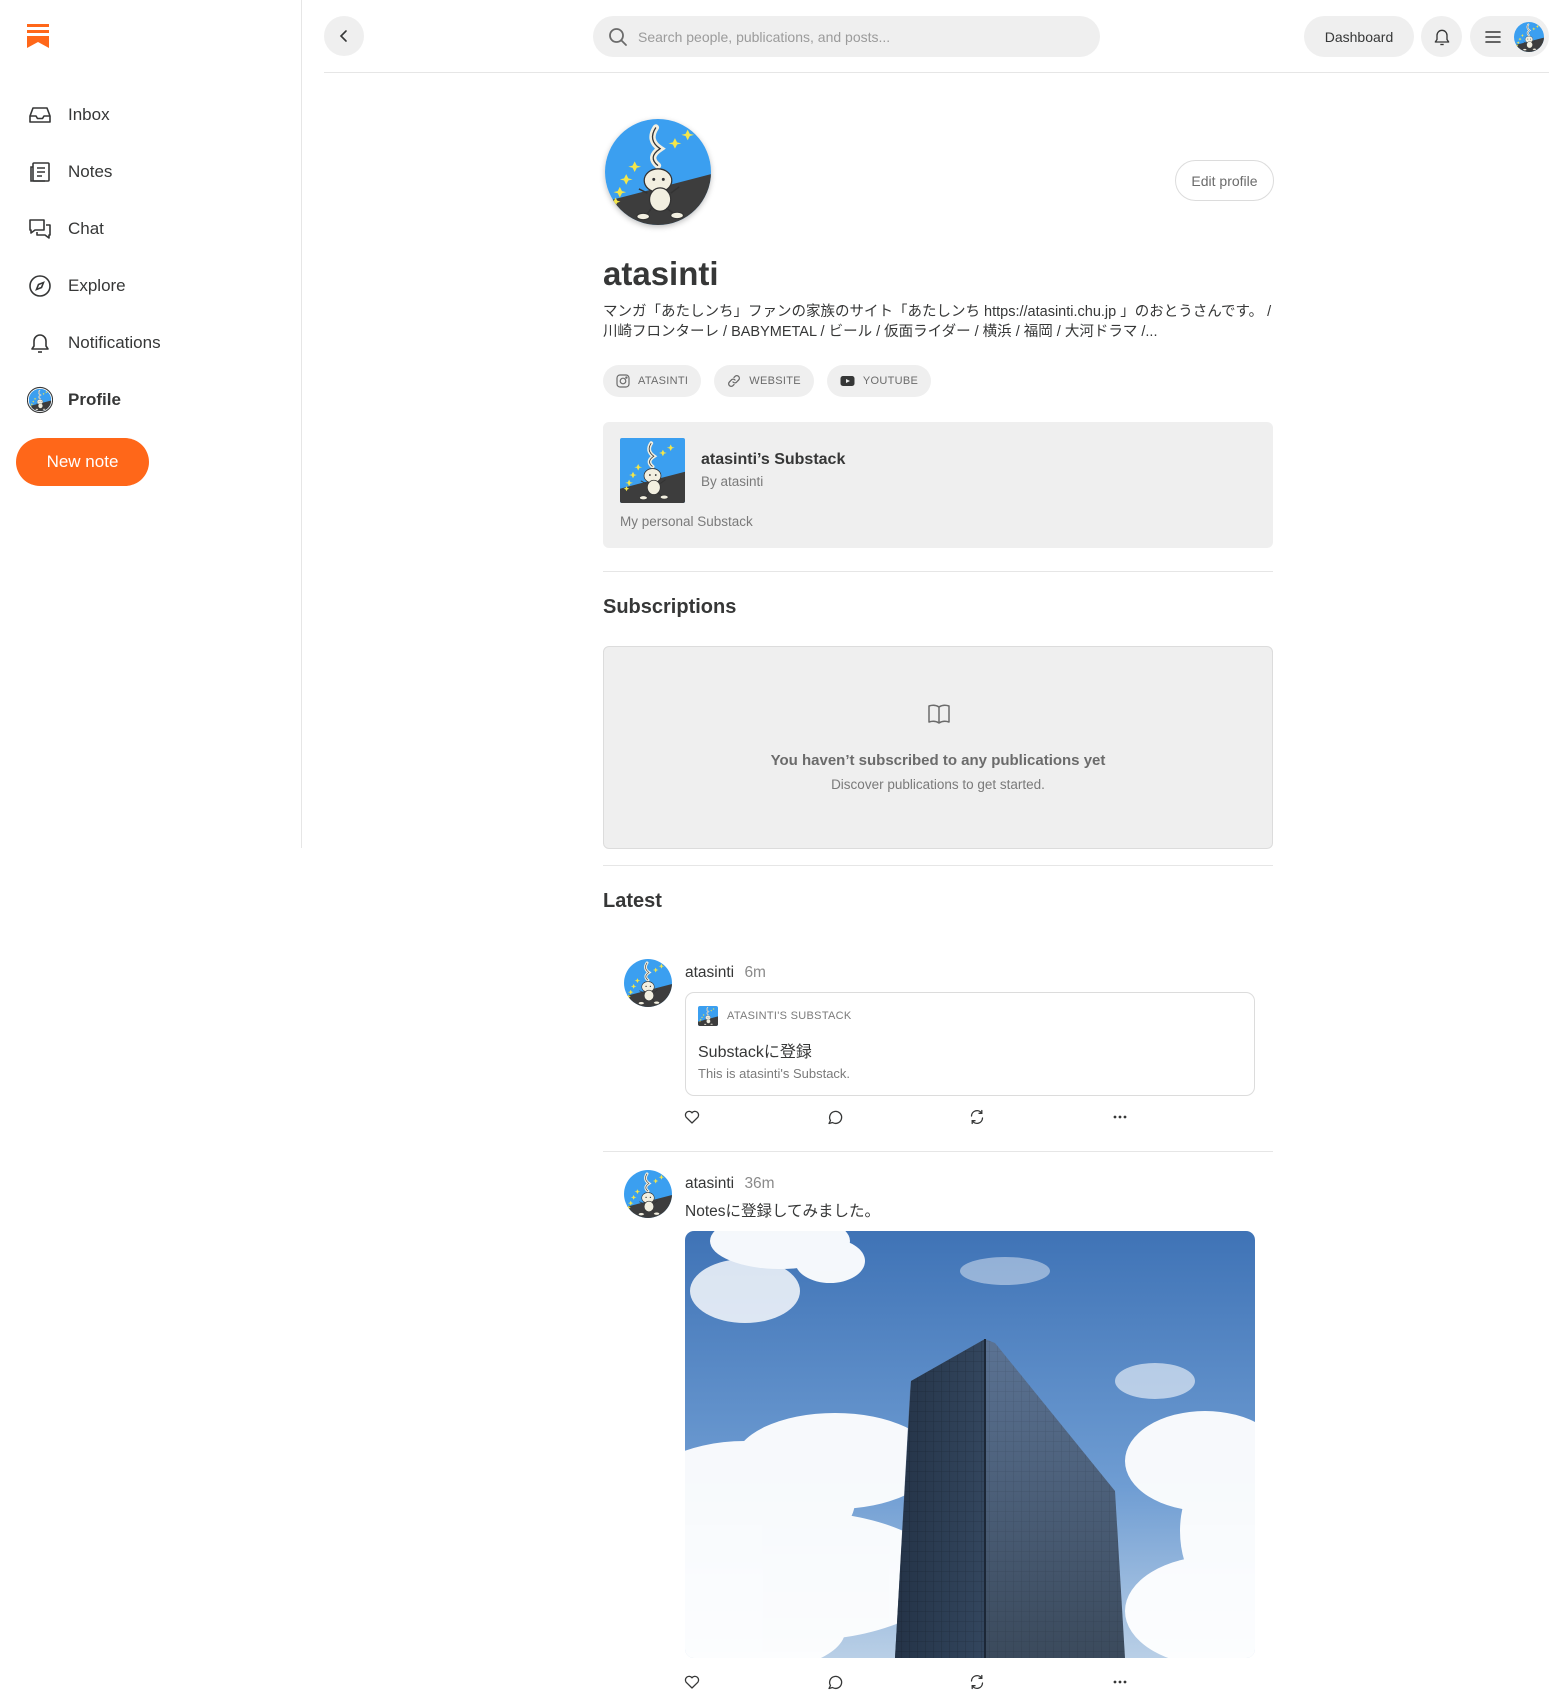  Describe the element at coordinates (658, 172) in the screenshot. I see `profile-avatar` at that location.